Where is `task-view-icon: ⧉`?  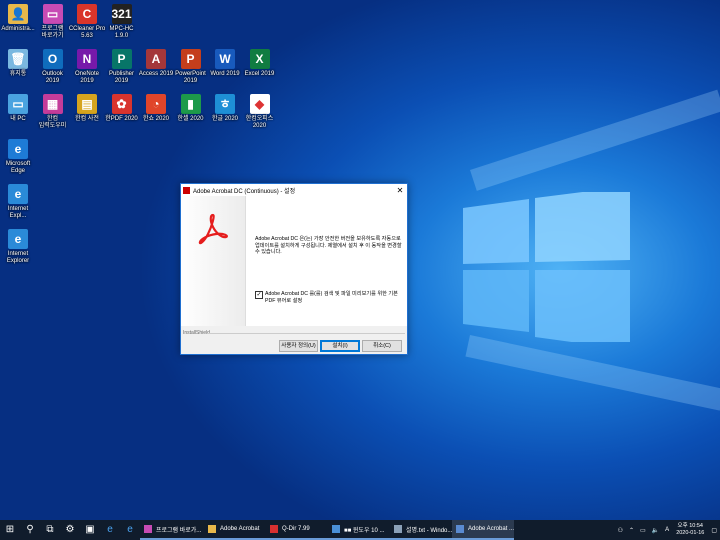
task-view-icon: ⧉ is located at coordinates (50, 530).